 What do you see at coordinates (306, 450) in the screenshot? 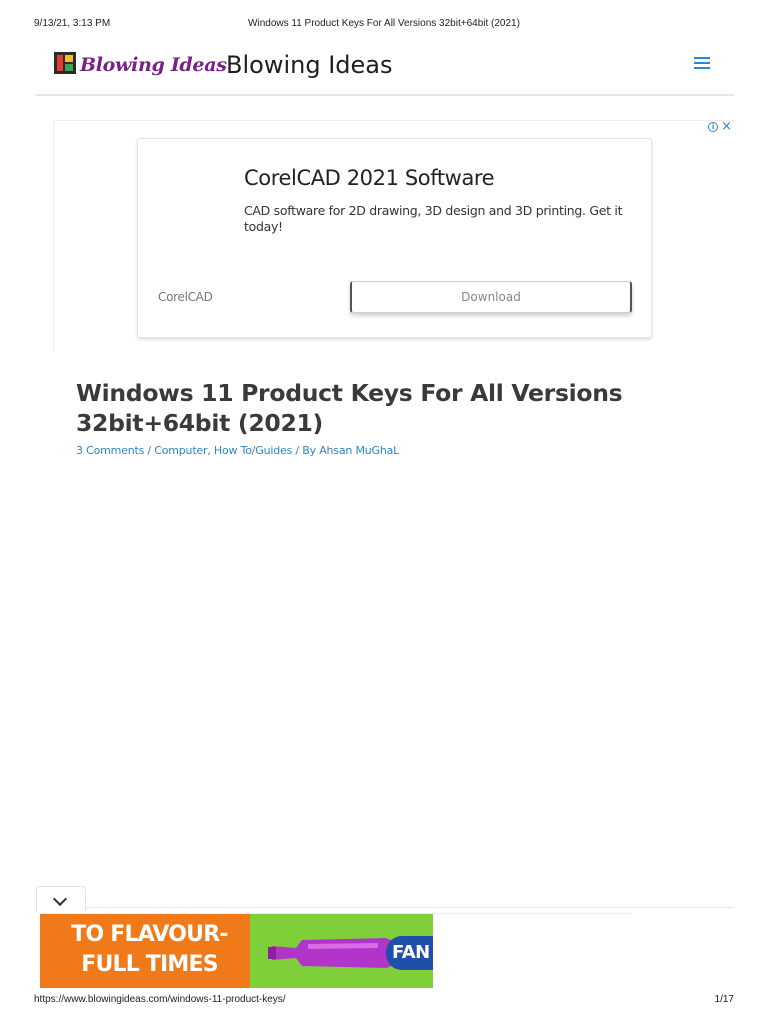
I see `meta-by: / By` at bounding box center [306, 450].